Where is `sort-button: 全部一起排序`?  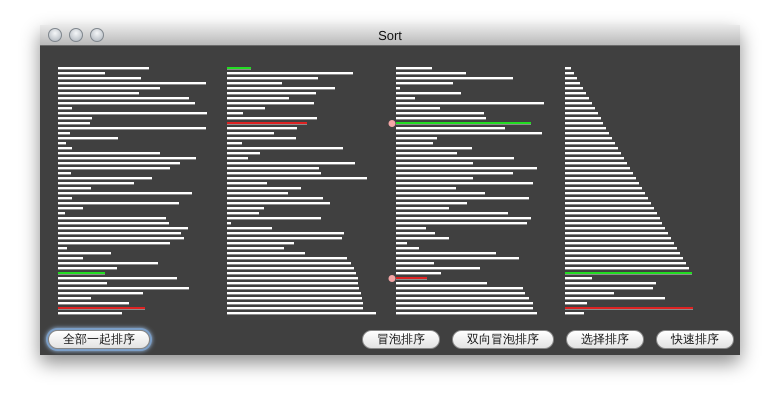
sort-button: 全部一起排序 is located at coordinates (99, 339).